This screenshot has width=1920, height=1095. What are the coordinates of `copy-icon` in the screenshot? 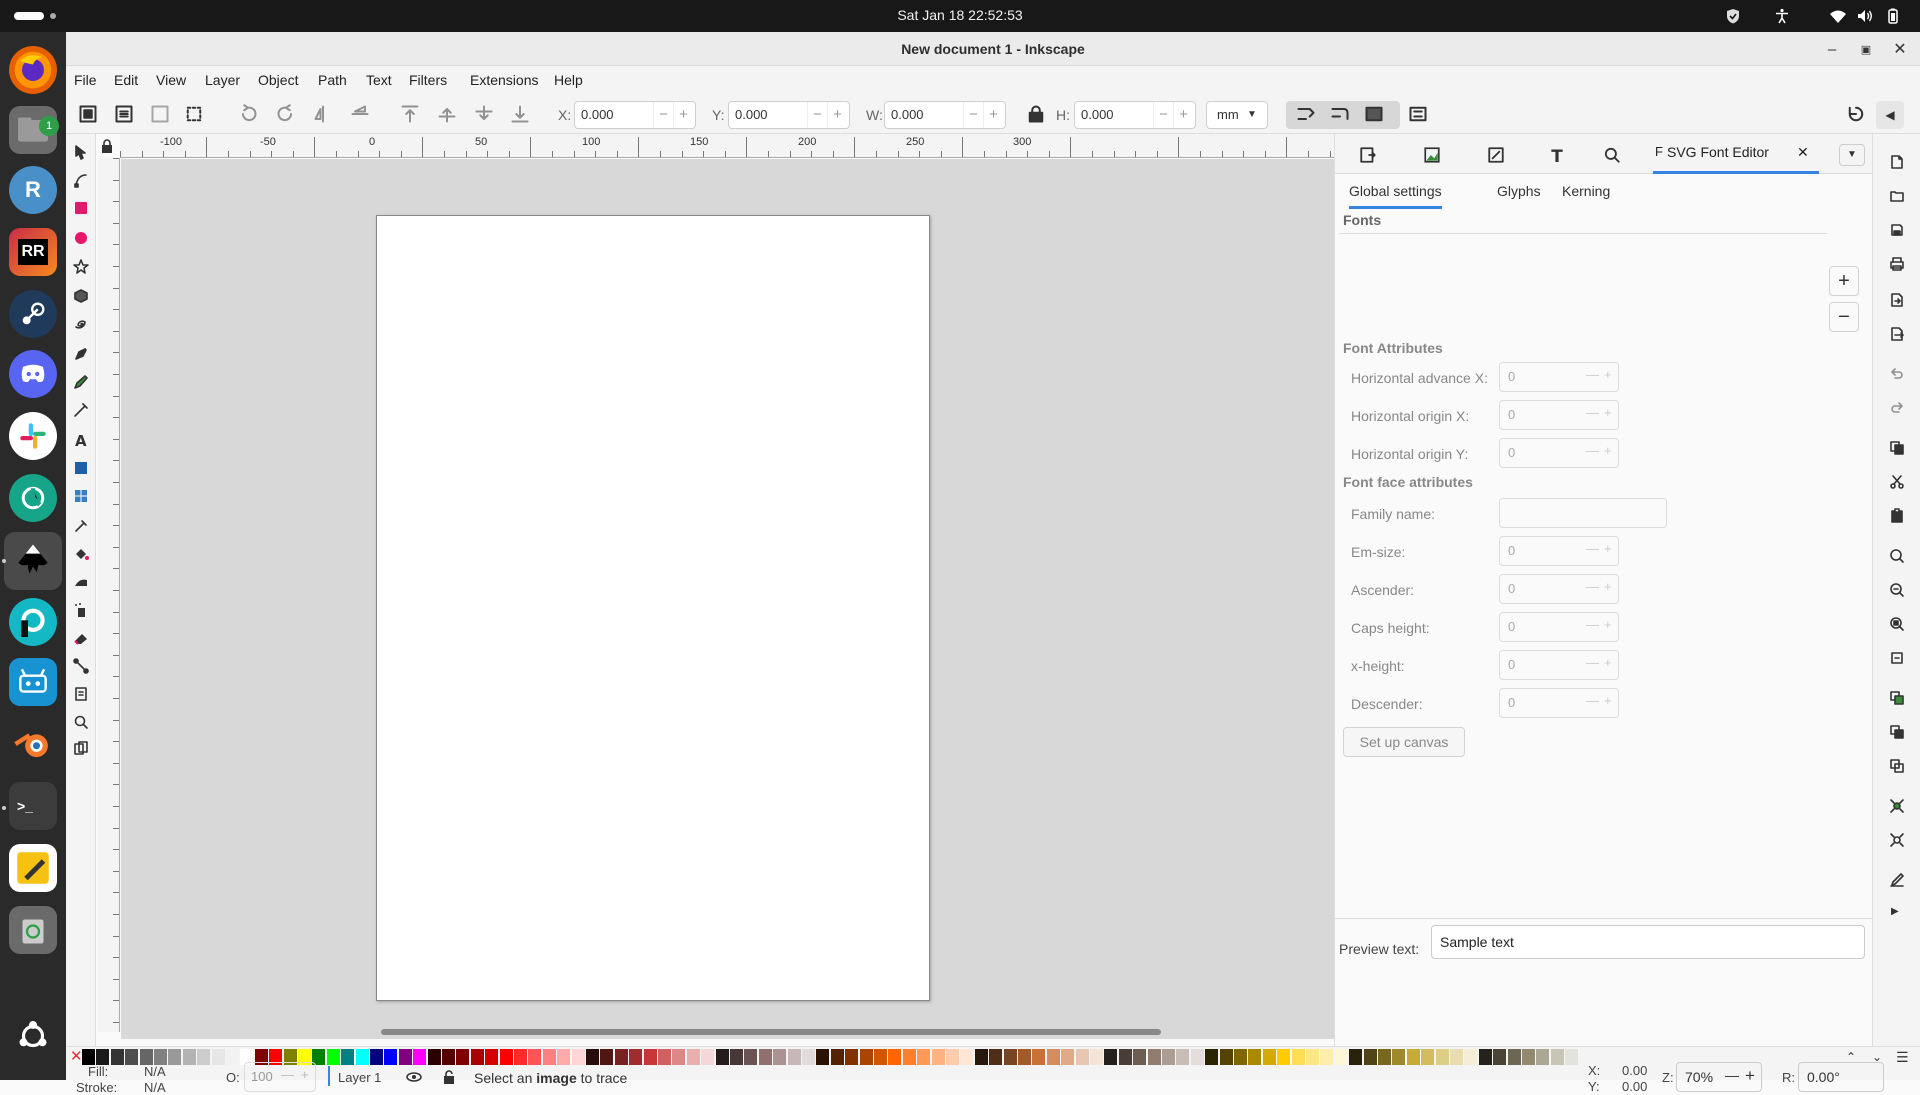 It's located at (1897, 448).